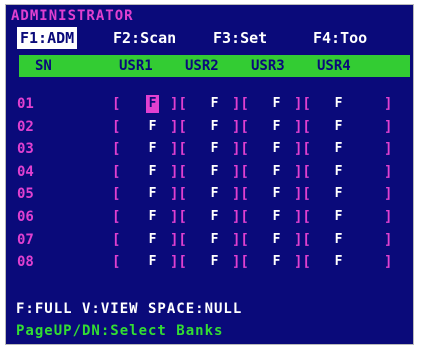 This screenshot has height=352, width=421. What do you see at coordinates (340, 38) in the screenshot?
I see `menu-f4-tools: F4:Too` at bounding box center [340, 38].